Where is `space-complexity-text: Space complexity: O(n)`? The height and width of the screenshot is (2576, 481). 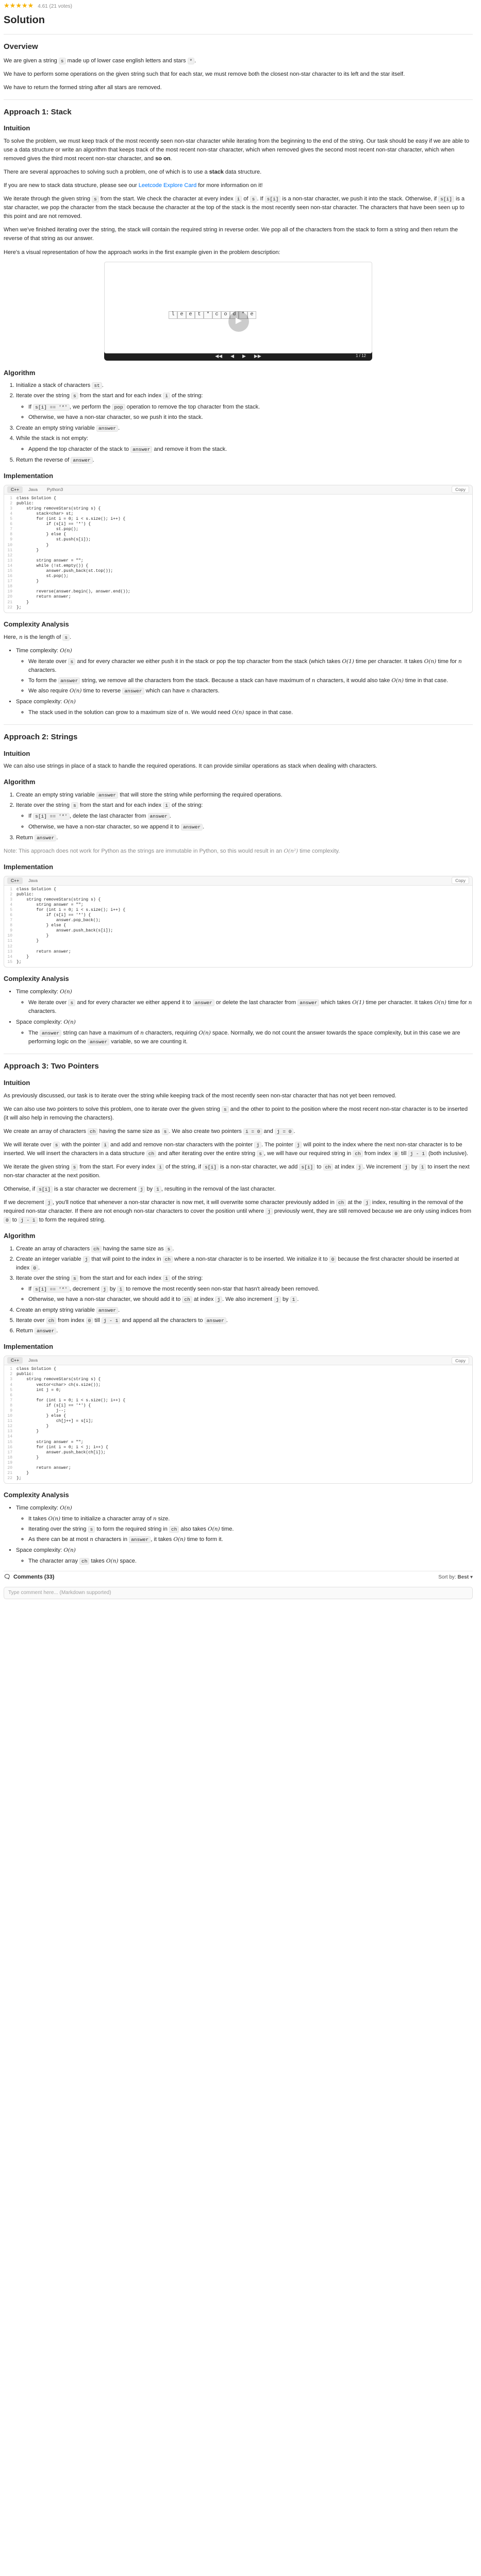
space-complexity-text: Space complexity: O(n) is located at coordinates (46, 1022).